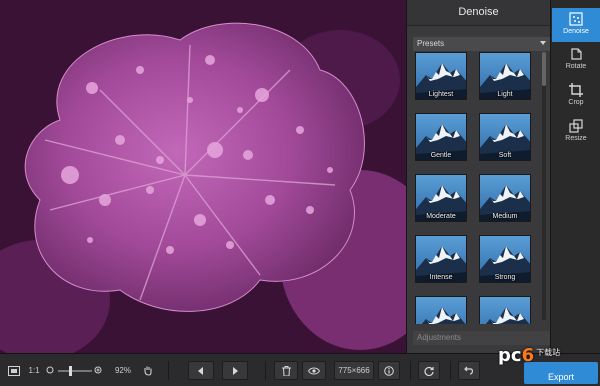  What do you see at coordinates (505, 198) in the screenshot?
I see `preset-thumbnail: Medium` at bounding box center [505, 198].